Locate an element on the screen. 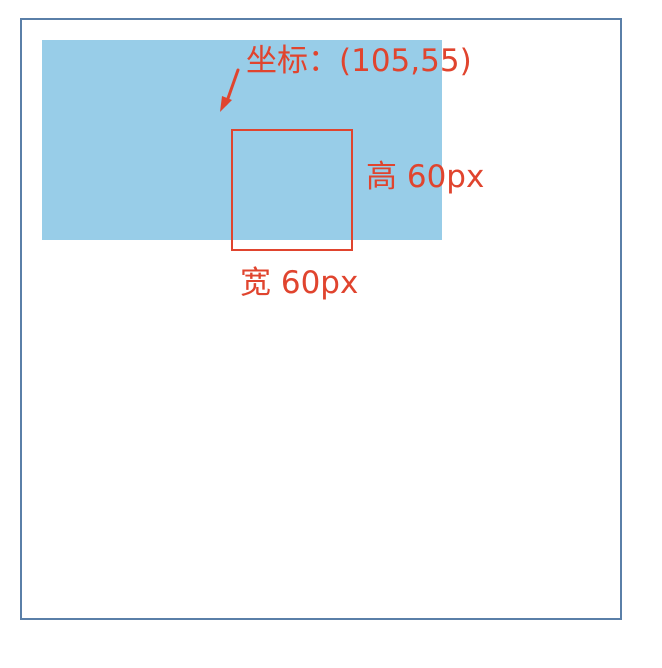 The width and height of the screenshot is (662, 668). arrow-down-left-icon is located at coordinates (230, 90).